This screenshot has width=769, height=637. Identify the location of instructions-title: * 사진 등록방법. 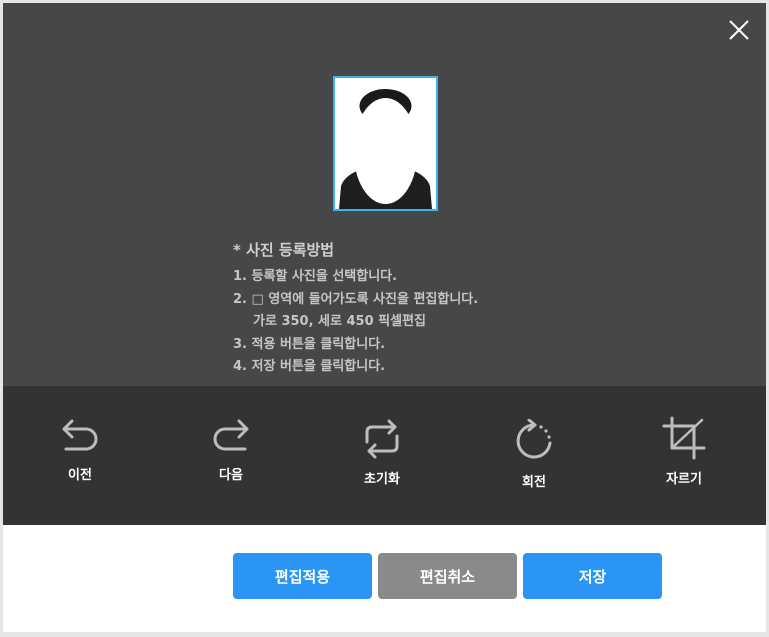
(284, 250).